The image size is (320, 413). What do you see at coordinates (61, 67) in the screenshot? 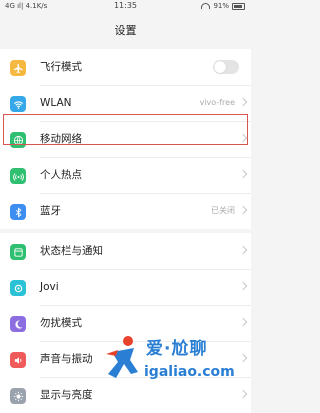
I see `setting-label: 飞行模式` at bounding box center [61, 67].